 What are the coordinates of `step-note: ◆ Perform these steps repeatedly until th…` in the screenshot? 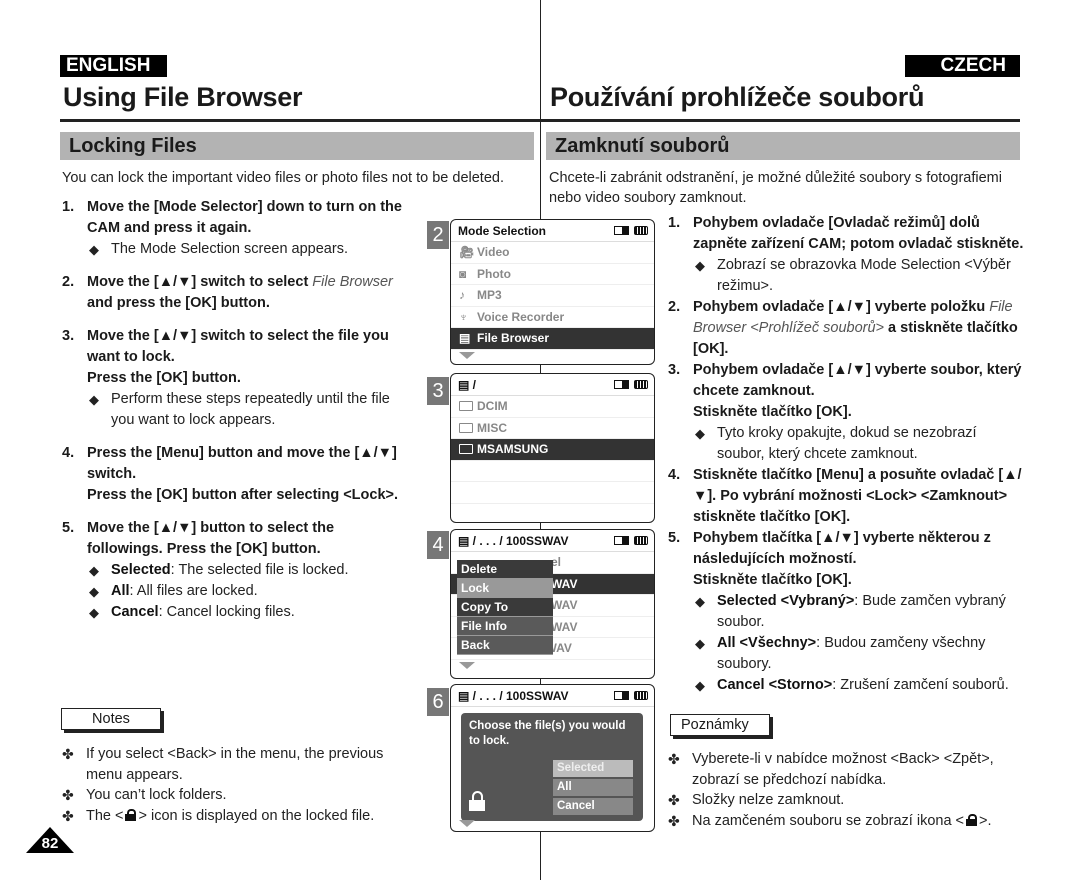 It's located at (239, 409).